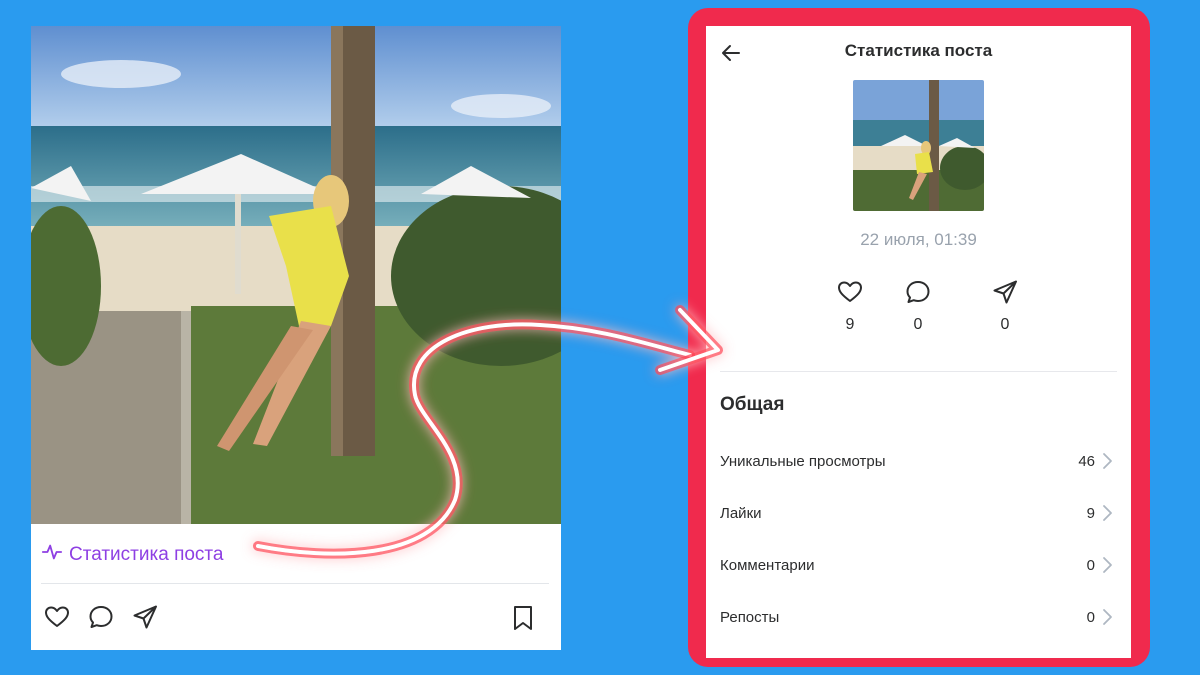 The image size is (1200, 675). I want to click on stat-row-likes: Лайки 9, so click(916, 513).